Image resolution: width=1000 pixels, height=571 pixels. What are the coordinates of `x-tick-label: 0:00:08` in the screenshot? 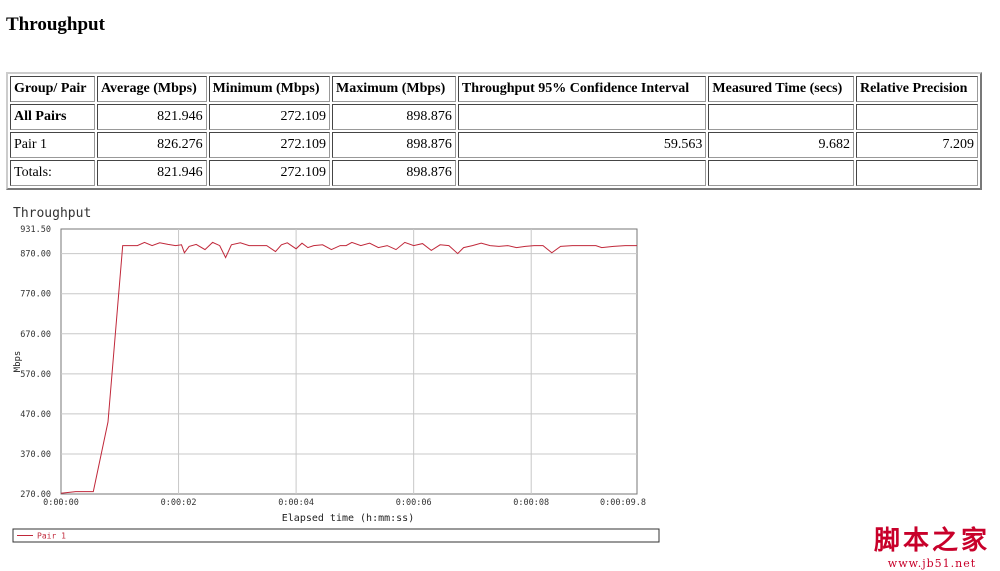 It's located at (531, 503).